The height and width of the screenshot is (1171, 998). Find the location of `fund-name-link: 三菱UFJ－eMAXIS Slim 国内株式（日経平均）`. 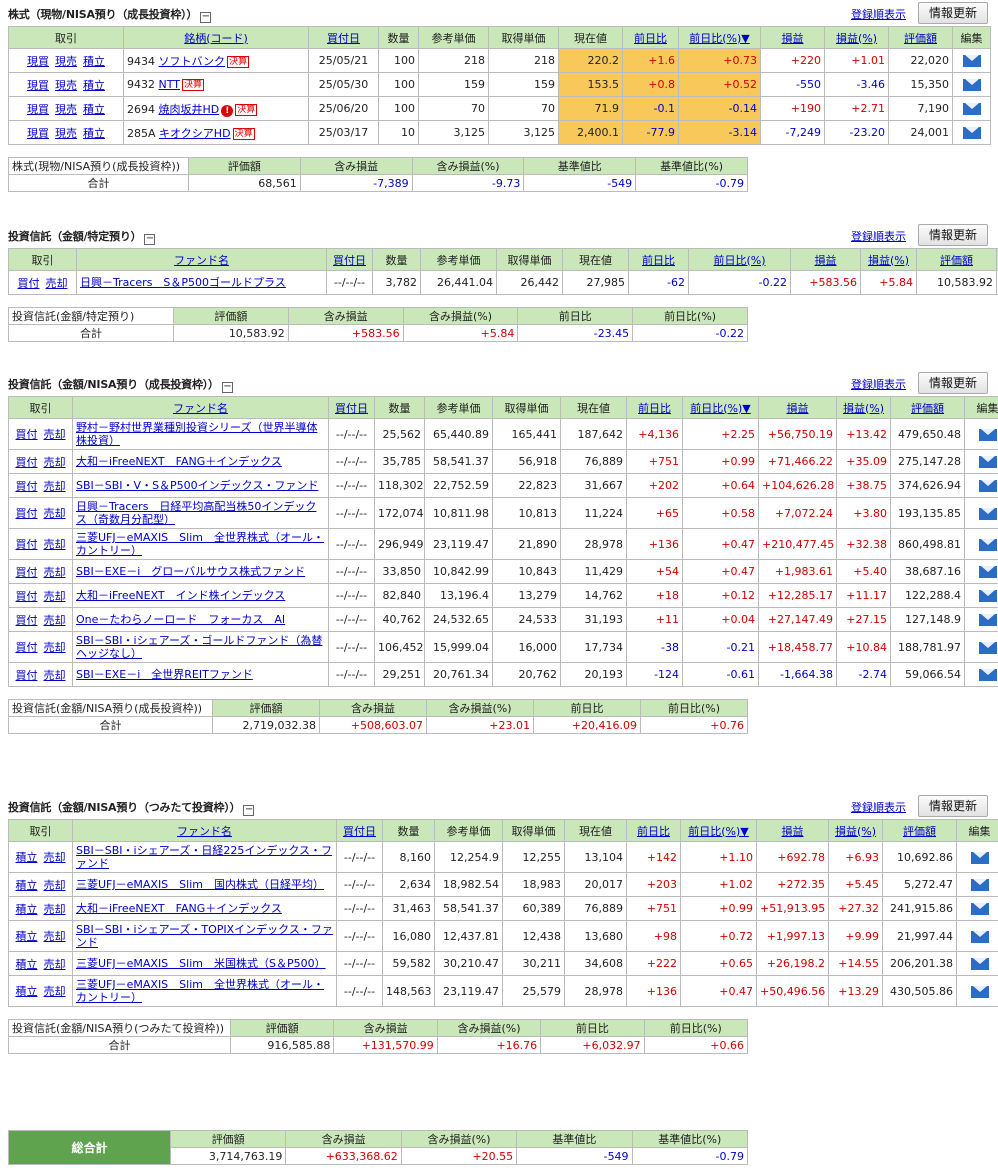

fund-name-link: 三菱UFJ－eMAXIS Slim 国内株式（日経平均） is located at coordinates (200, 884).